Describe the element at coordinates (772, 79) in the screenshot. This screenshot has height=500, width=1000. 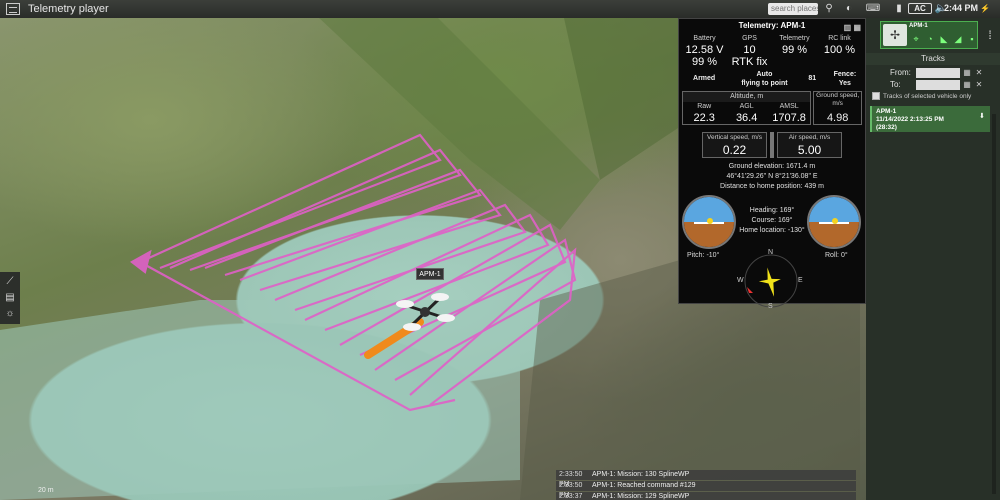
I see `mode-row: Armed Auto flying to point 81 Fence: Yes` at that location.